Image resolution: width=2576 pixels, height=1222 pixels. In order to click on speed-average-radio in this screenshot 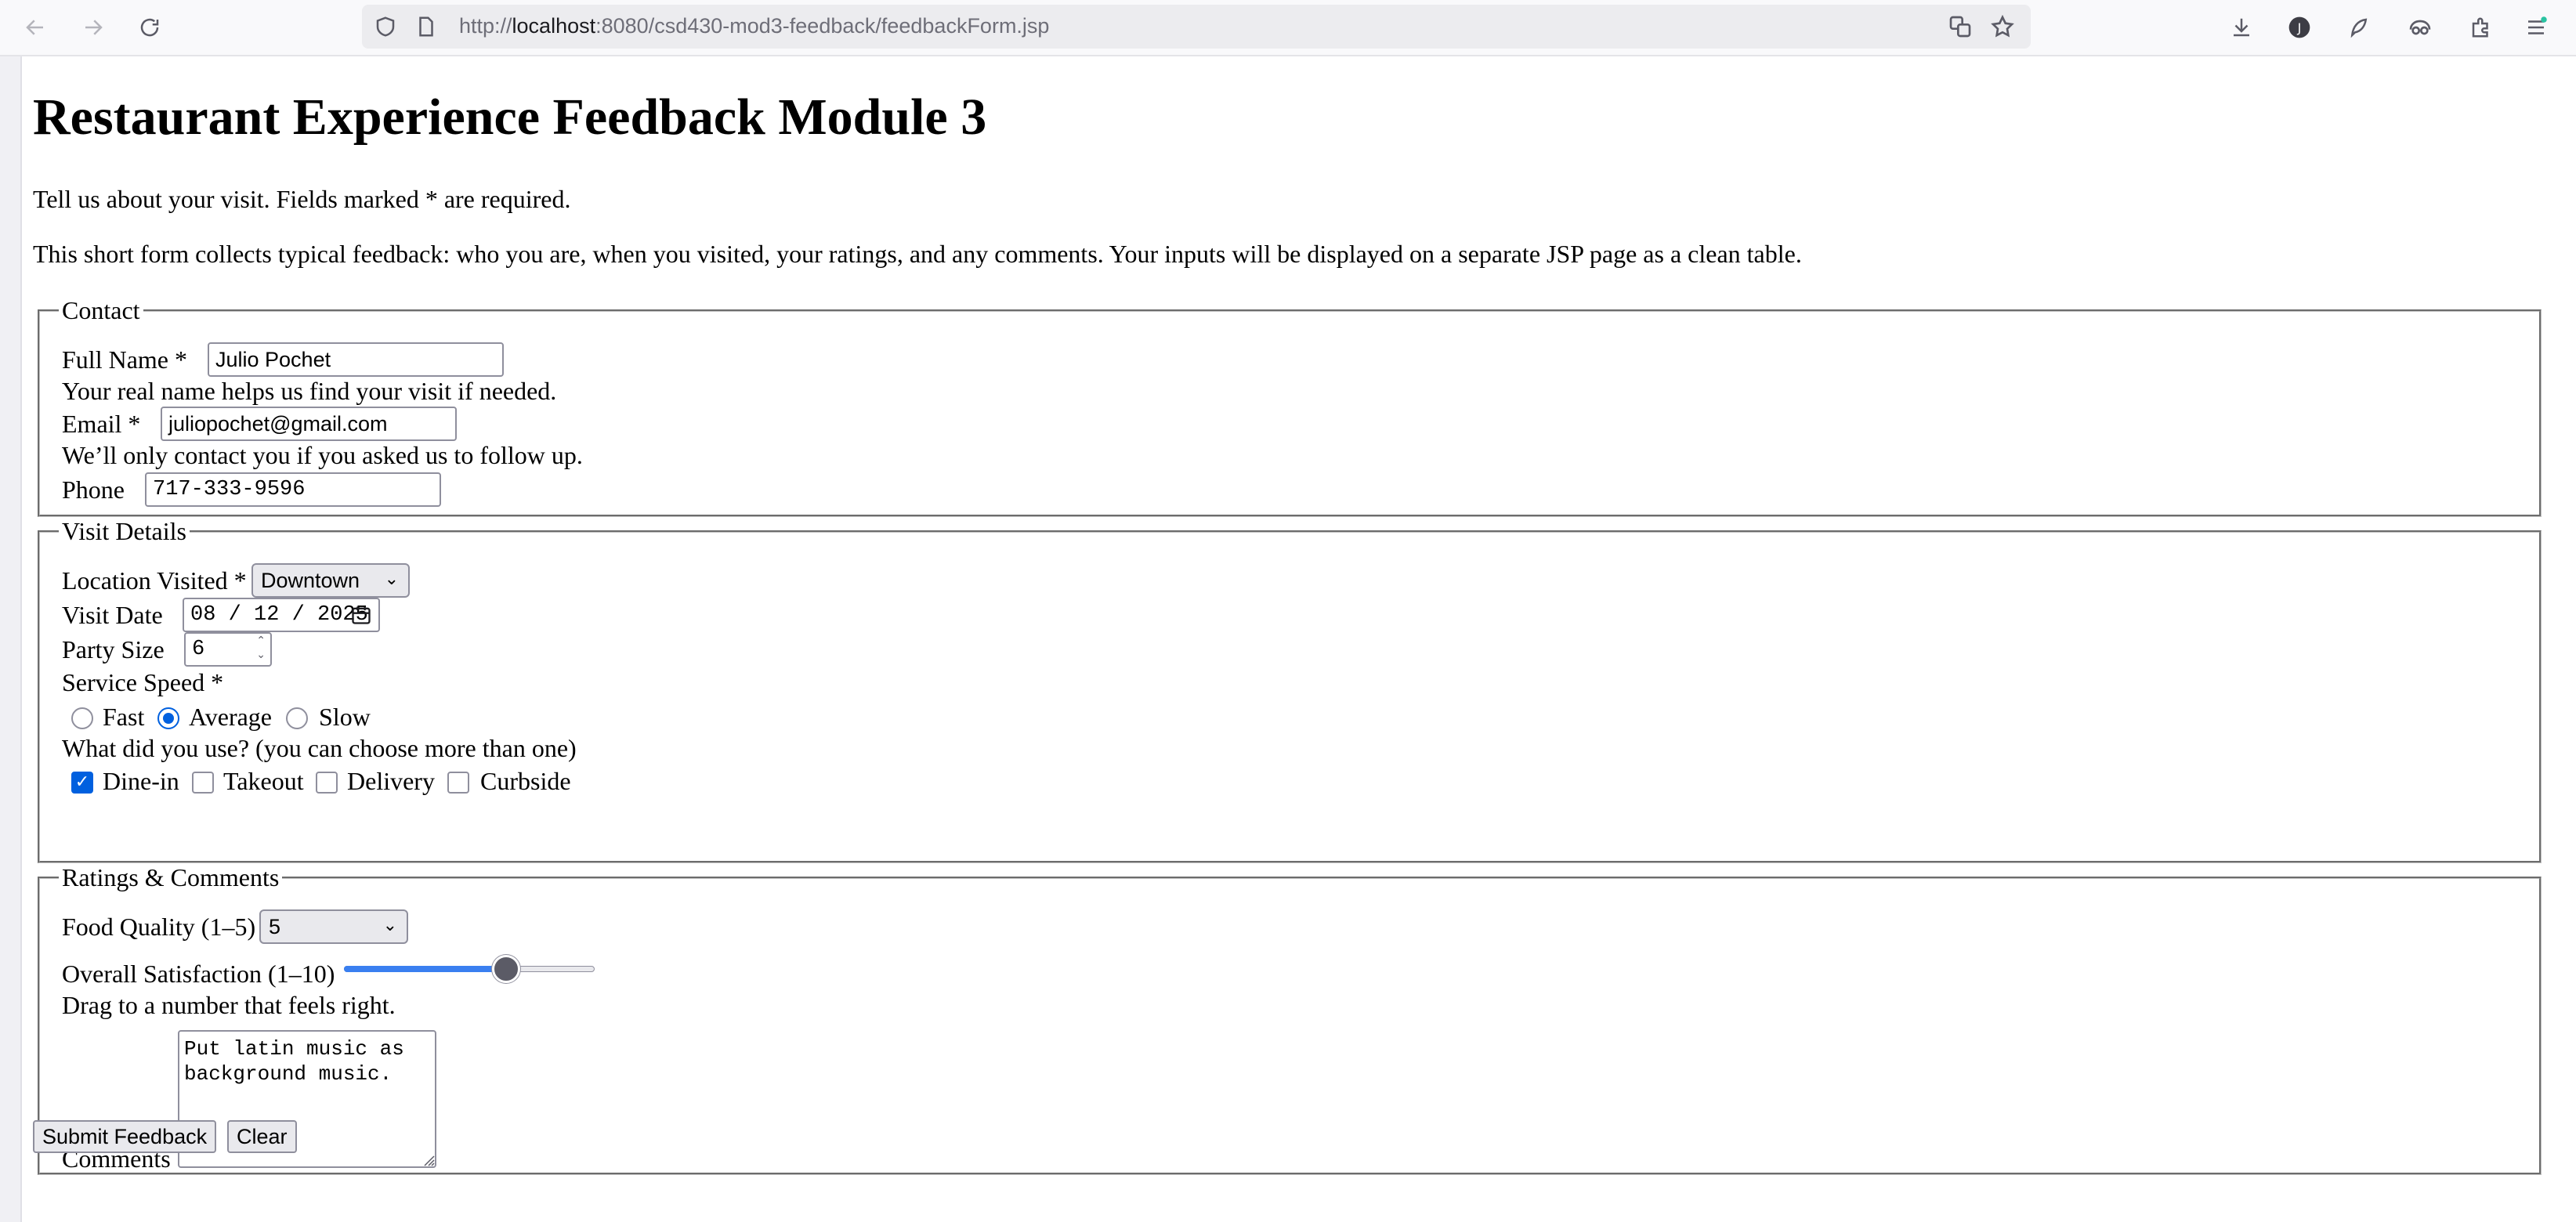, I will do `click(168, 718)`.